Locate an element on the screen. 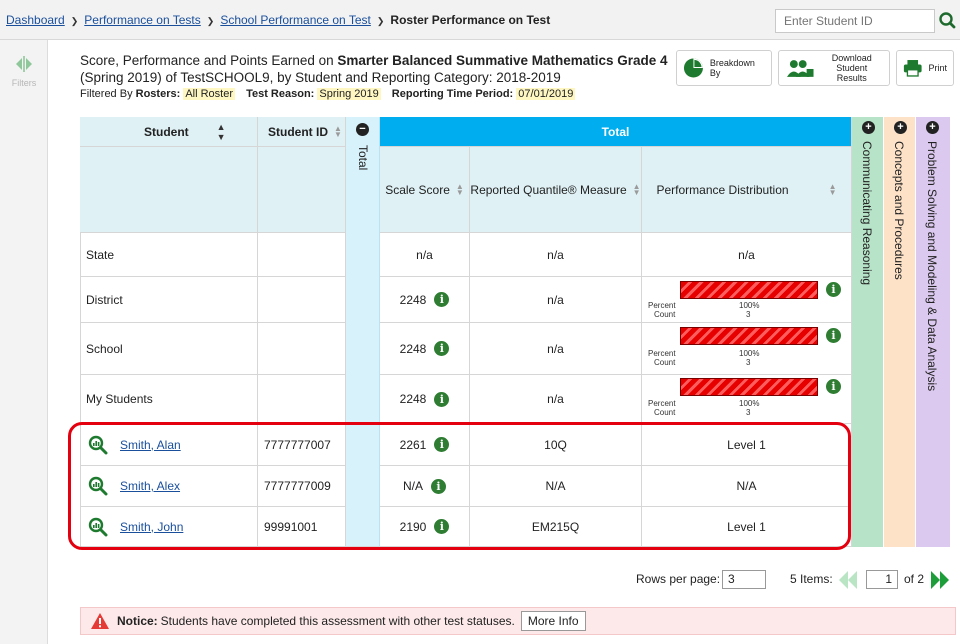  col-header-quantile: Reported Quantile® Measure ▲ ▼ is located at coordinates (556, 190).